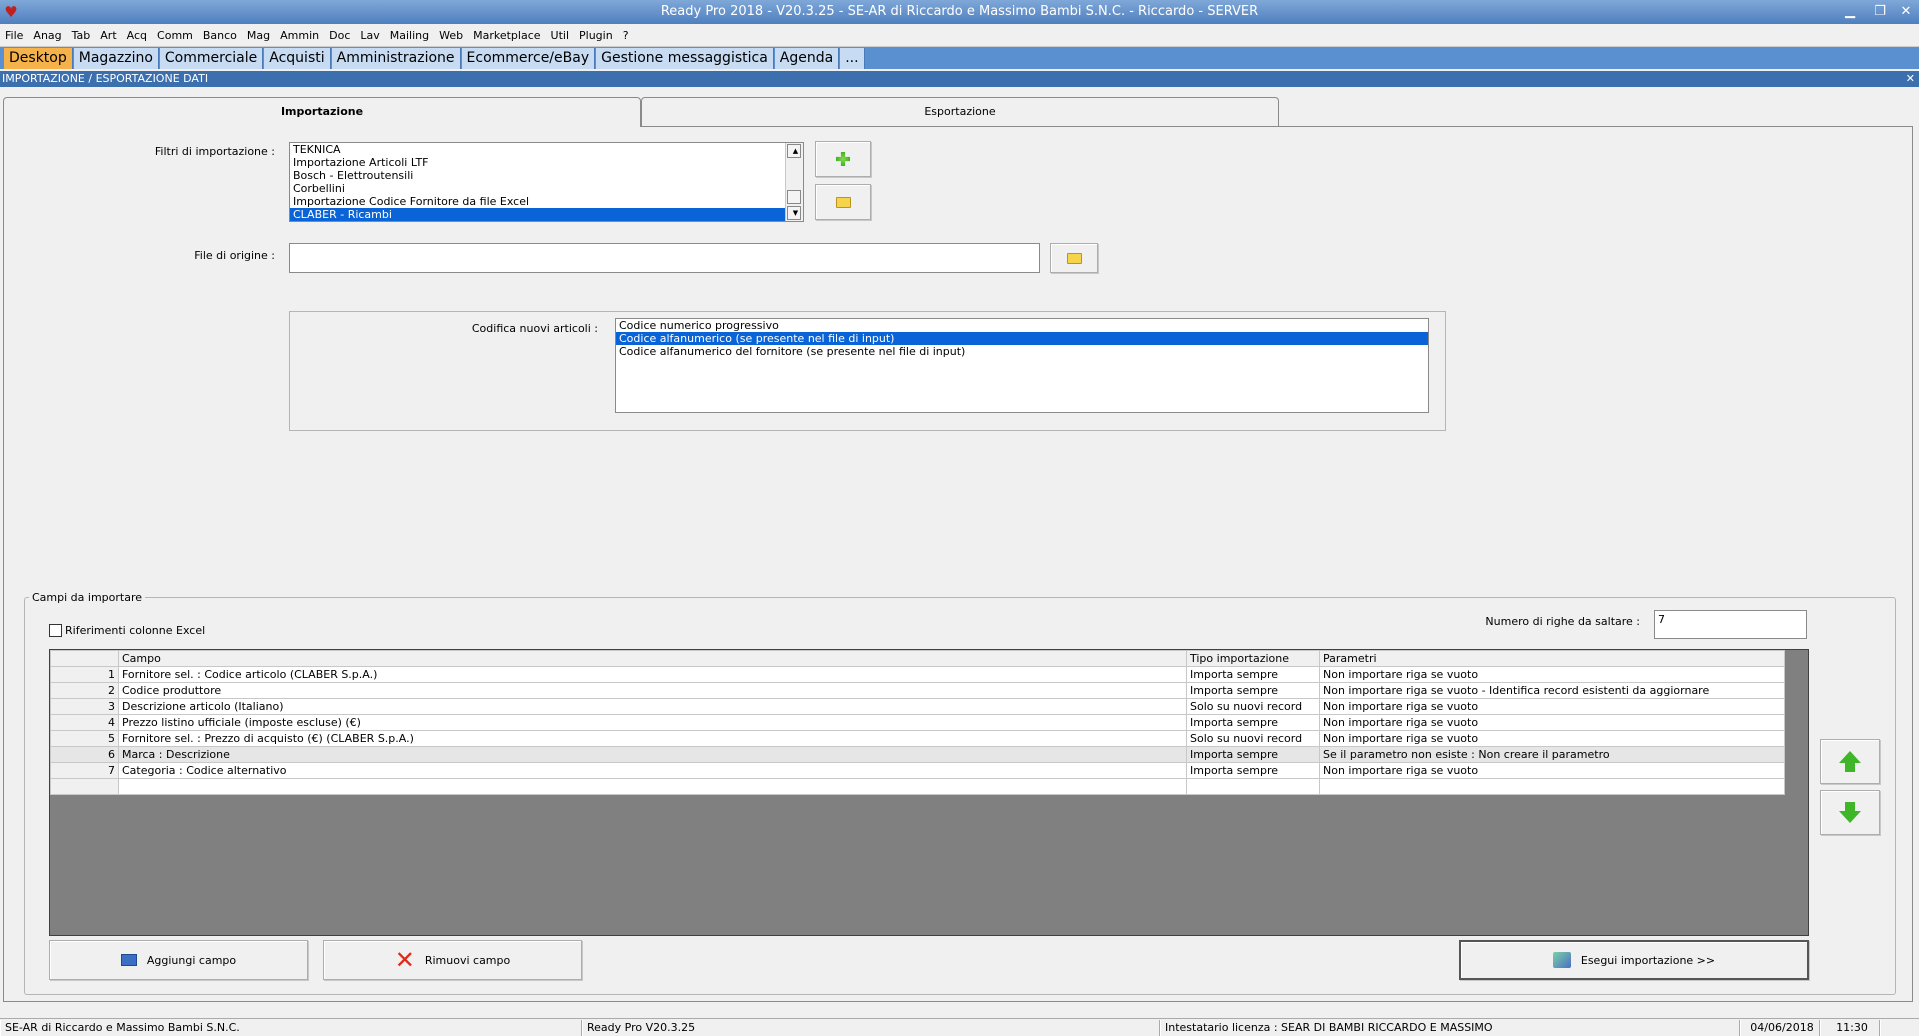 This screenshot has height=1036, width=1919. What do you see at coordinates (560, 36) in the screenshot?
I see `menu-util: Util` at bounding box center [560, 36].